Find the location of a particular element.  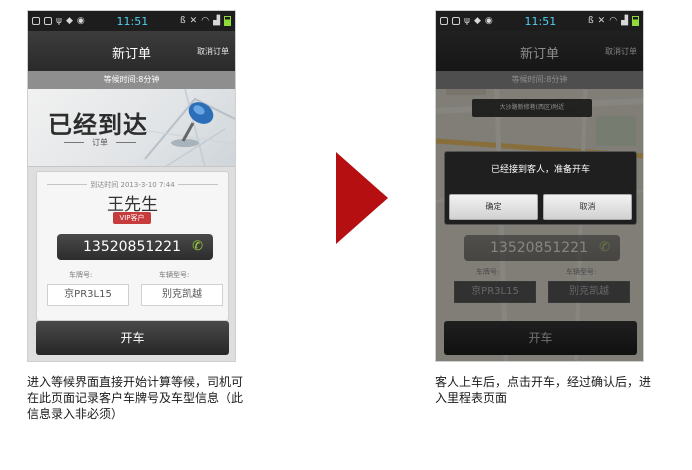

start-drive-button: 开车 is located at coordinates (132, 338).